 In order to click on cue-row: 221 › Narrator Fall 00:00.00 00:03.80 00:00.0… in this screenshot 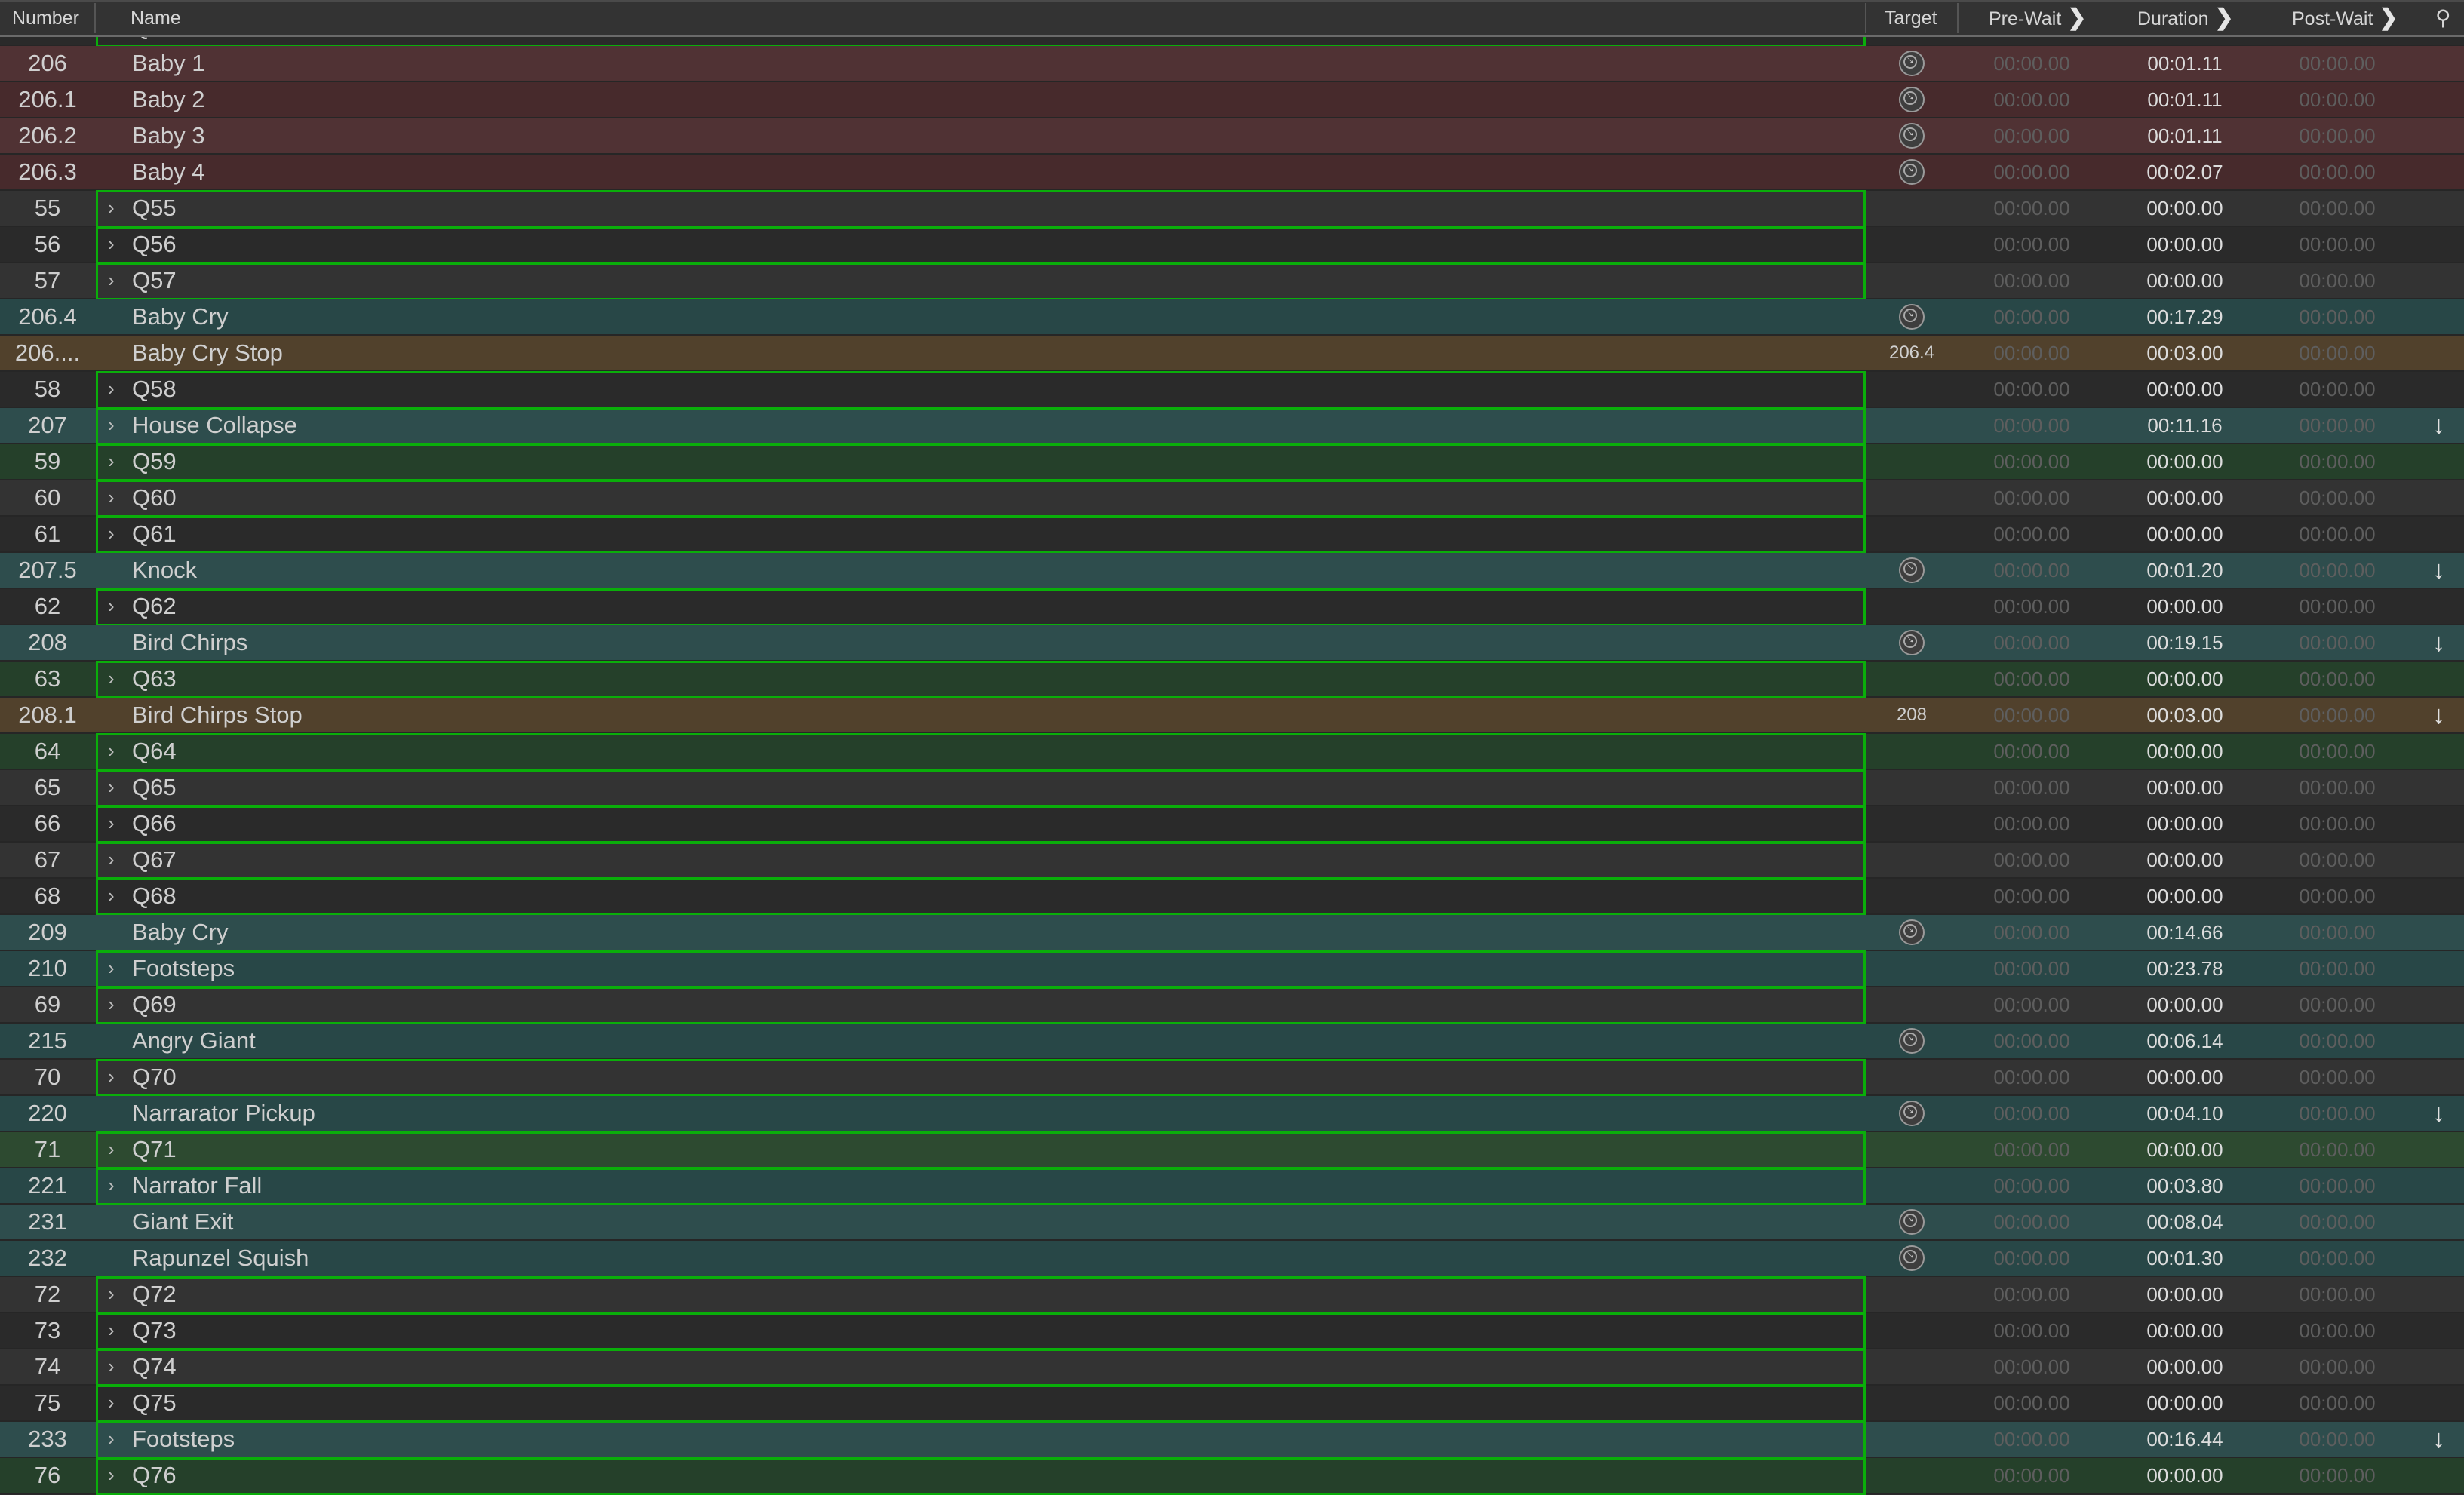, I will do `click(1232, 1187)`.